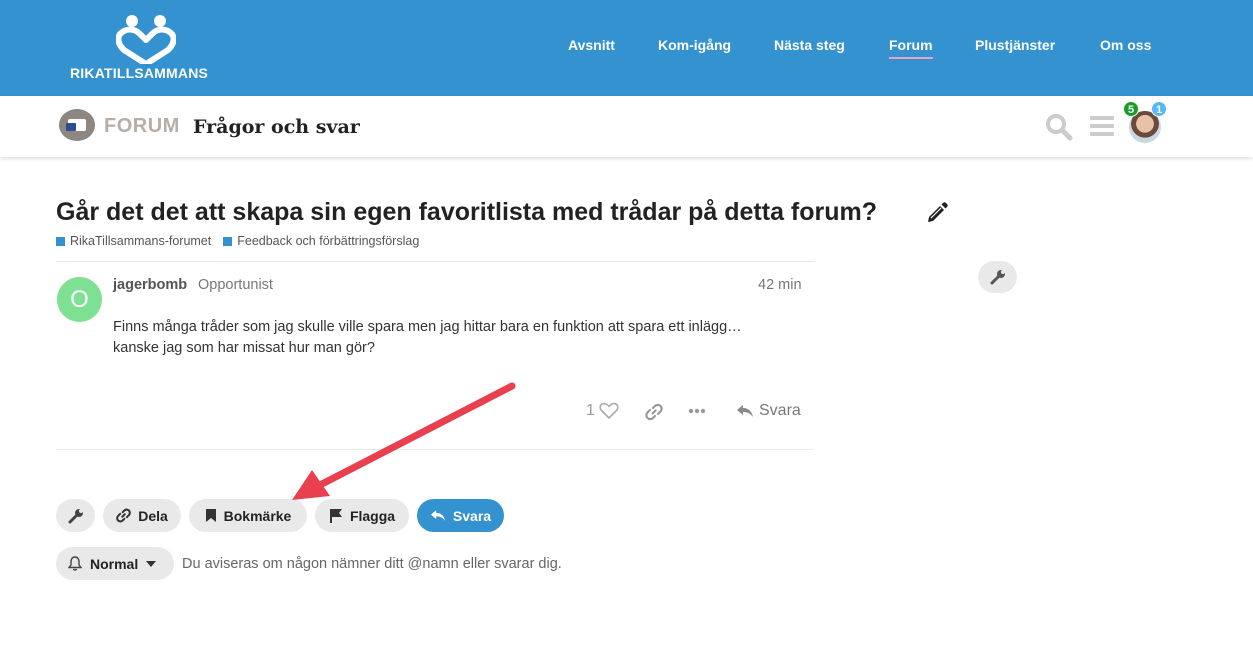 Image resolution: width=1253 pixels, height=651 pixels. I want to click on edit-pencil-icon, so click(937, 212).